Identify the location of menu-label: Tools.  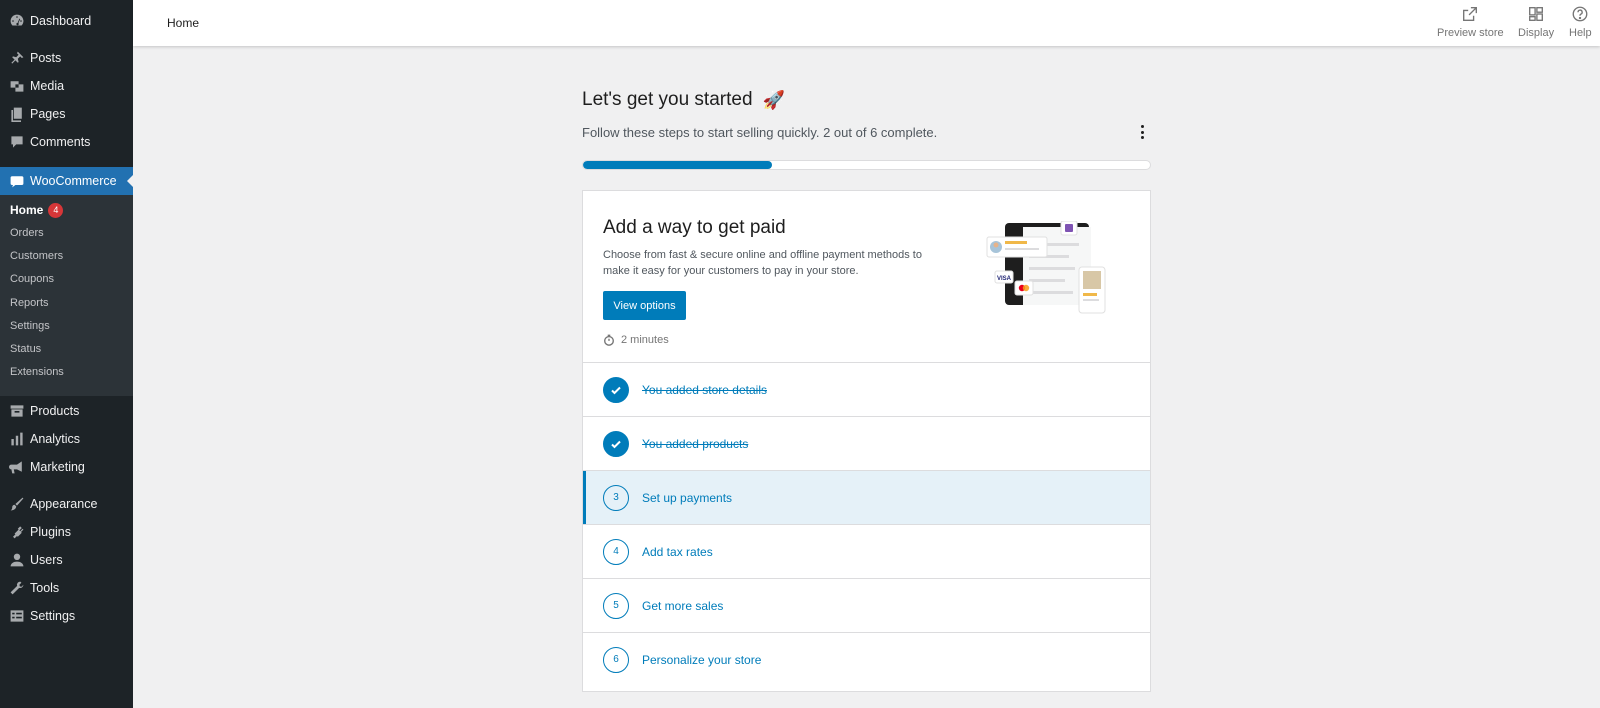
(45, 588).